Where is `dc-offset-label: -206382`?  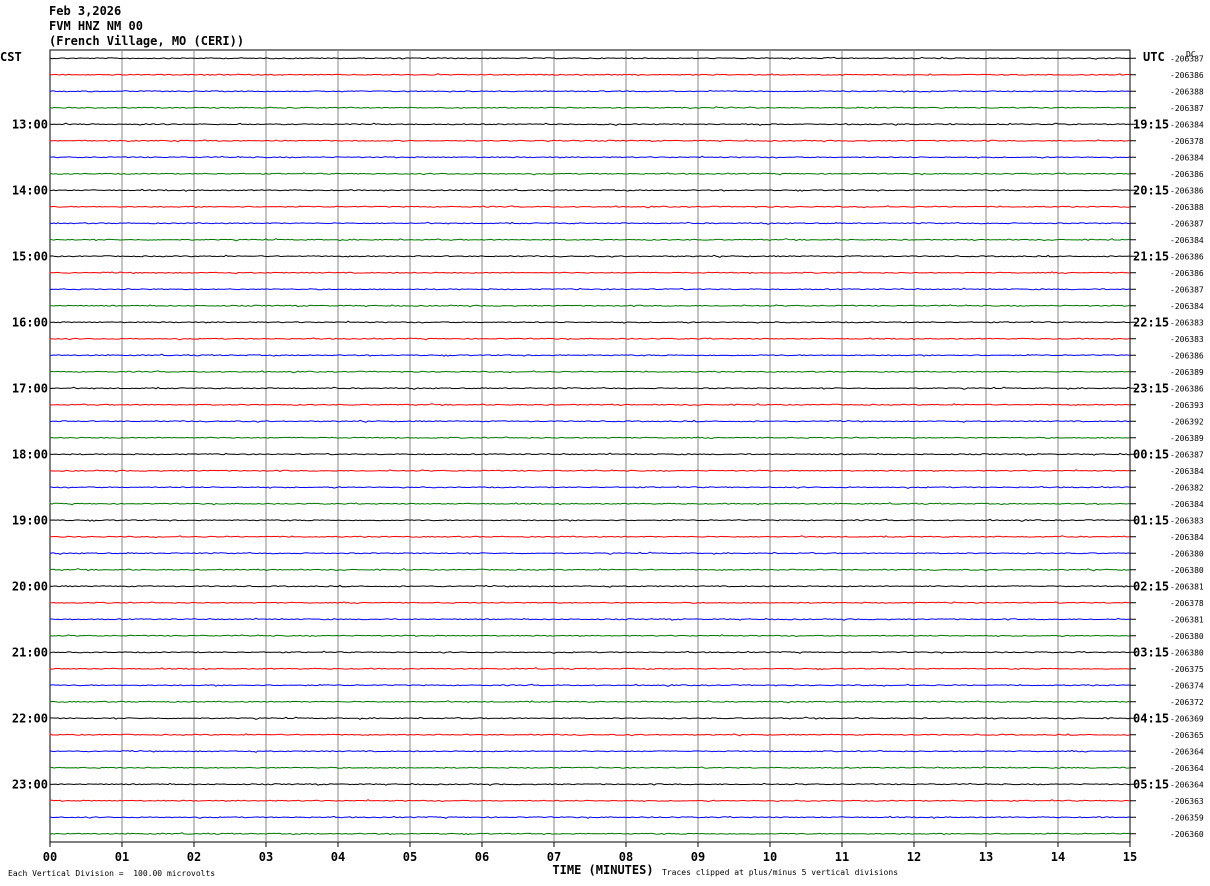
dc-offset-label: -206382 is located at coordinates (1187, 487).